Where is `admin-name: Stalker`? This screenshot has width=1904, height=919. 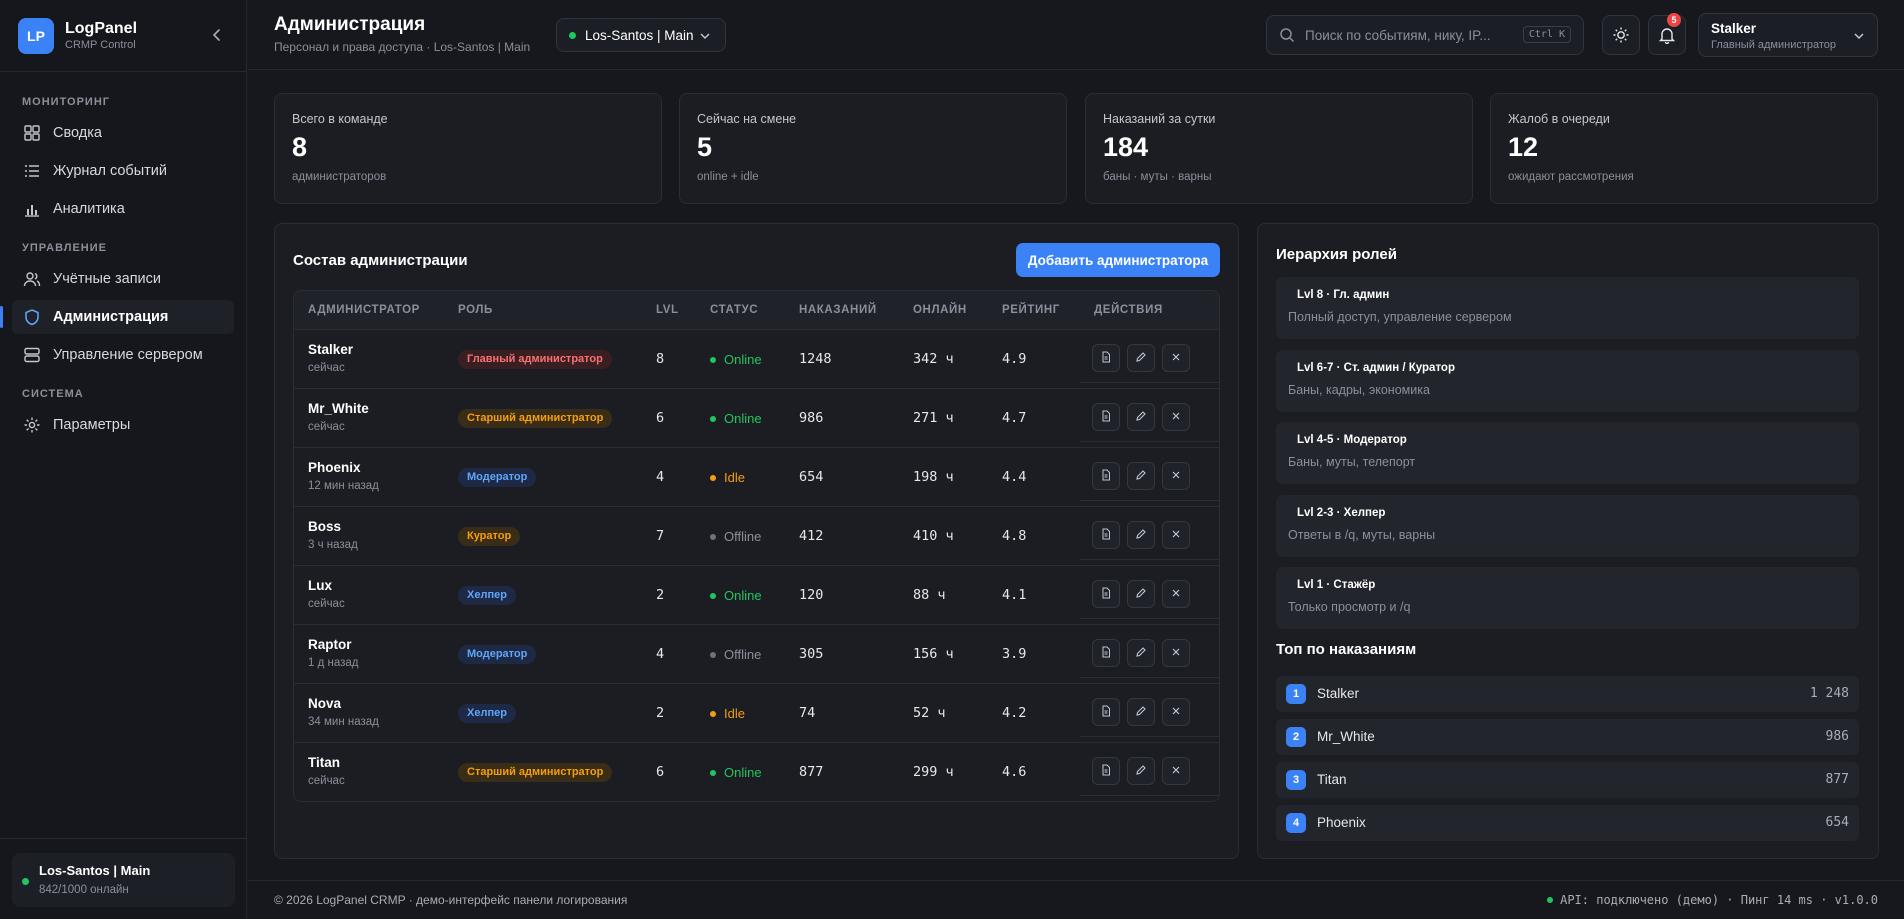 admin-name: Stalker is located at coordinates (330, 349).